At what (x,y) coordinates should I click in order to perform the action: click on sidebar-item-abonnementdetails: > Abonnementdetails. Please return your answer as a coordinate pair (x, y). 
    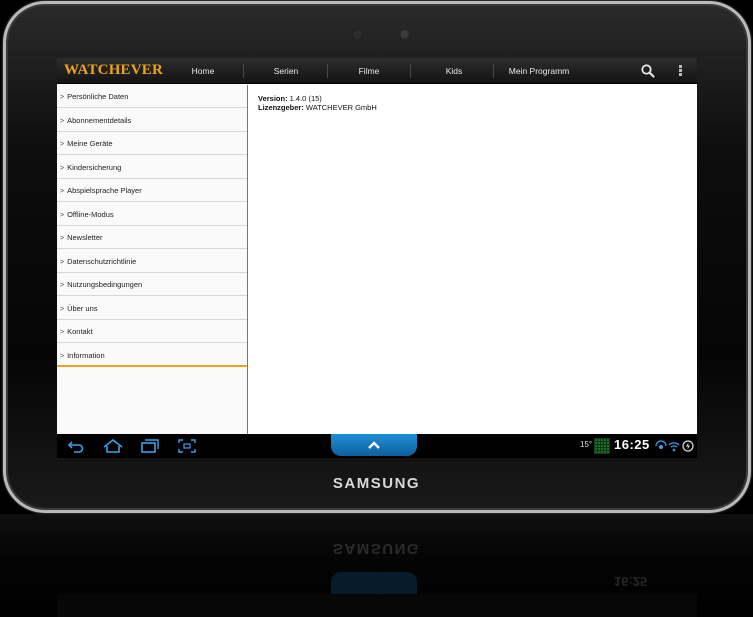
    Looking at the image, I should click on (152, 120).